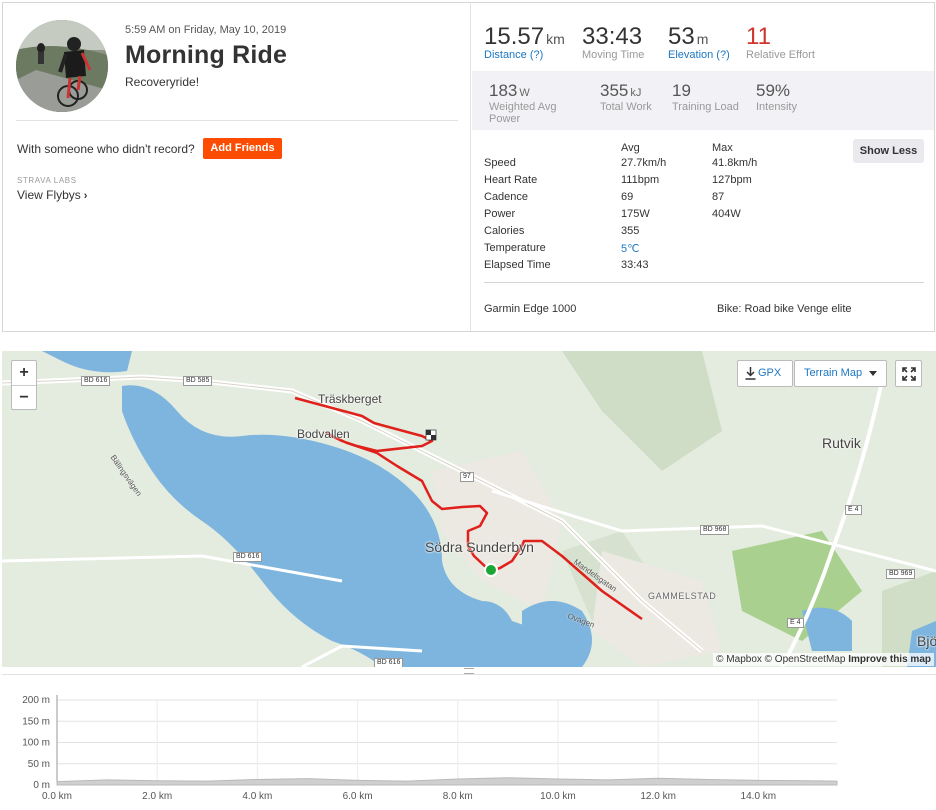  What do you see at coordinates (630, 231) in the screenshot?
I see `detail-avg: 355` at bounding box center [630, 231].